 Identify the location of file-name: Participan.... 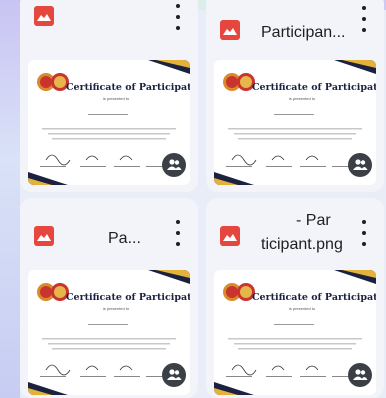
(303, 32).